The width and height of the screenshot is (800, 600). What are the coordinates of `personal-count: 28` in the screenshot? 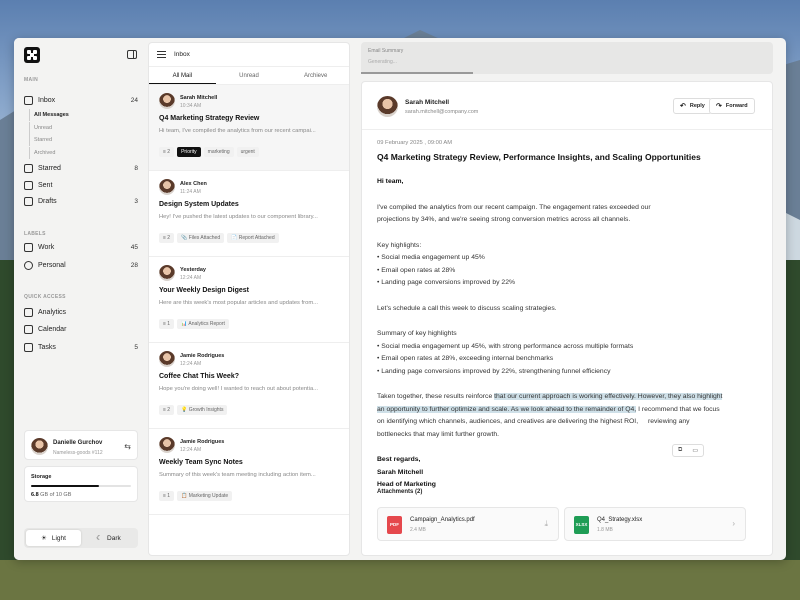 It's located at (134, 265).